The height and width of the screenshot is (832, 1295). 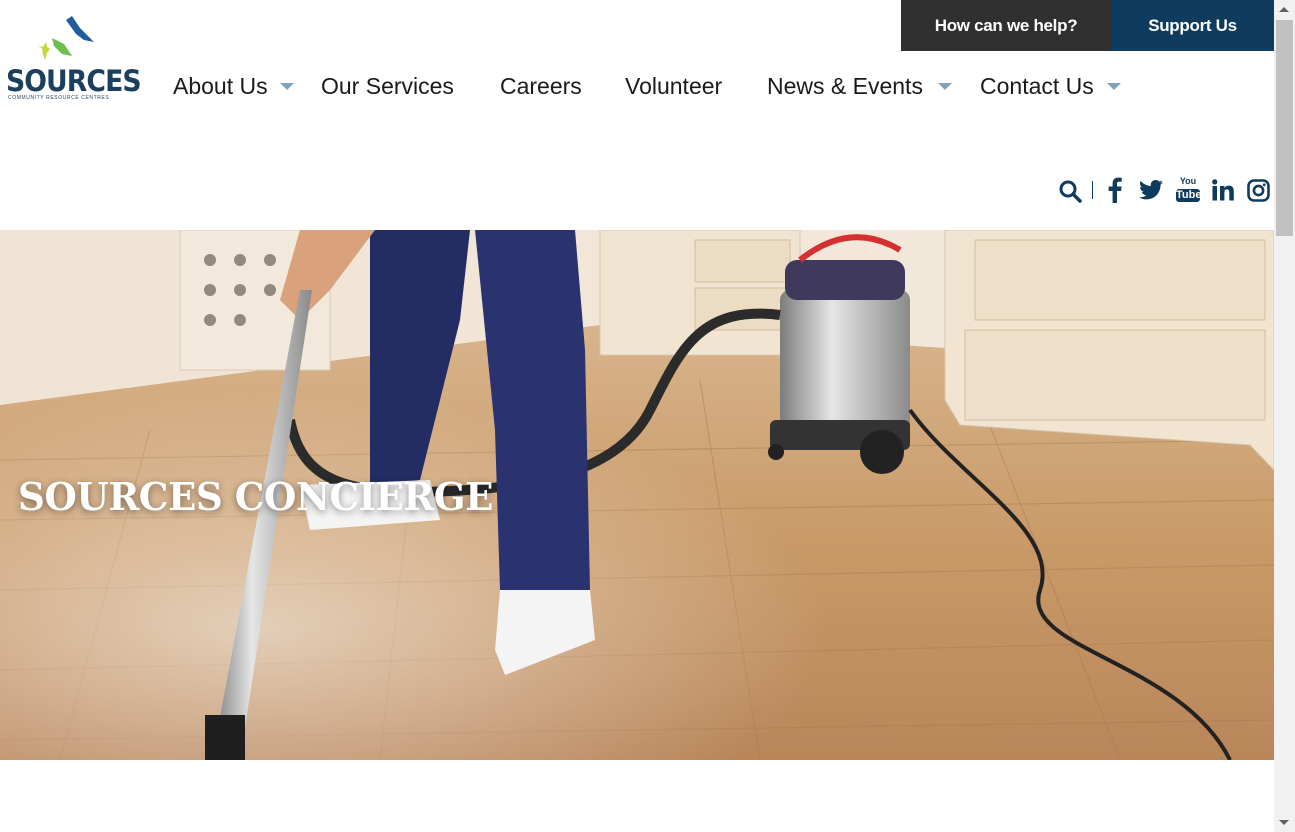 What do you see at coordinates (1115, 190) in the screenshot?
I see `facebook-icon` at bounding box center [1115, 190].